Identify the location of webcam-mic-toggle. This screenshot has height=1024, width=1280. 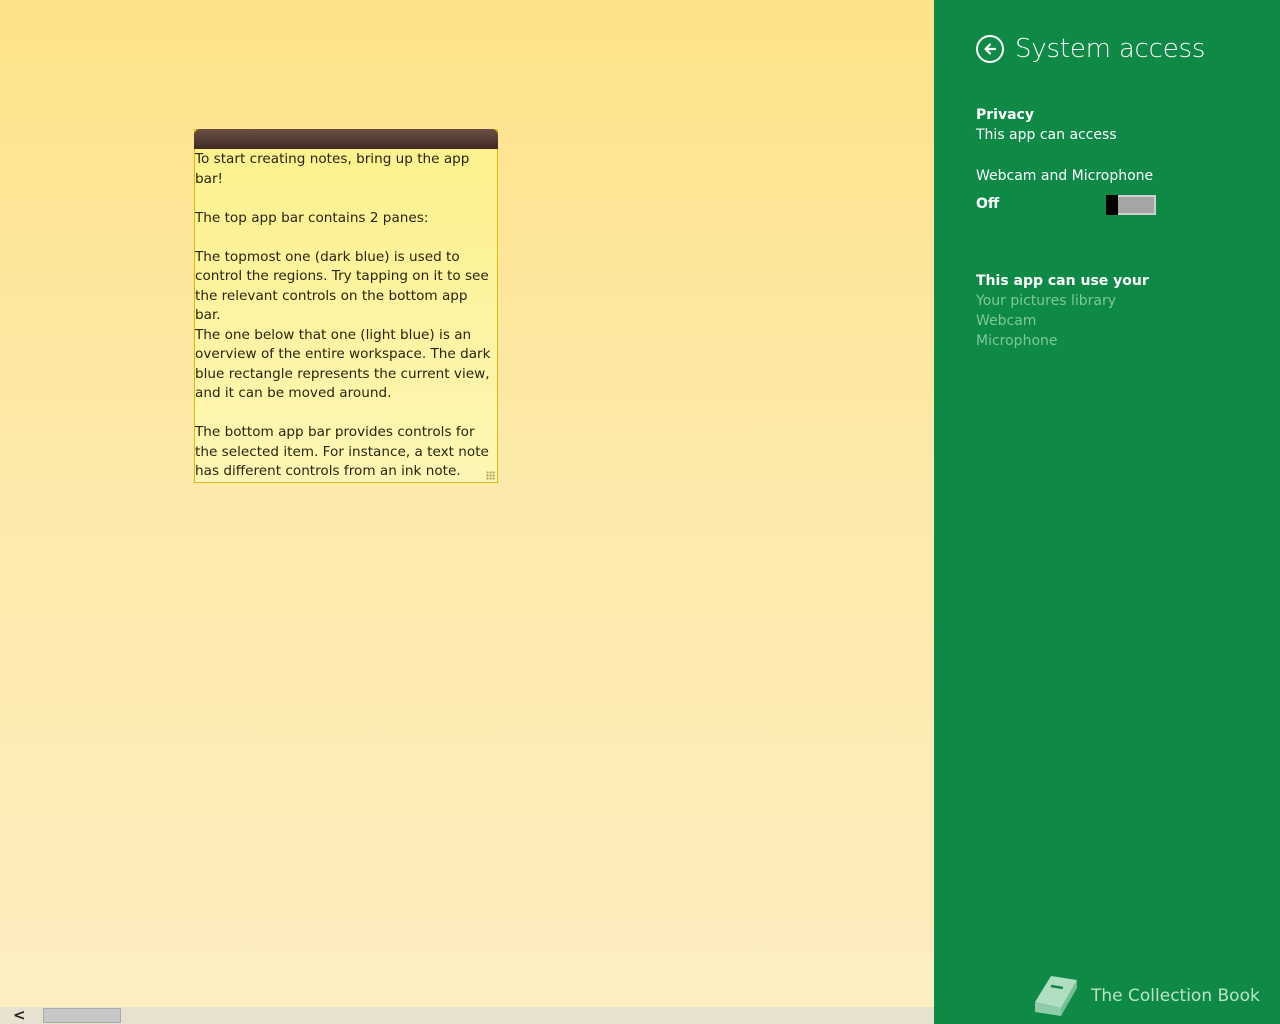
(1131, 205).